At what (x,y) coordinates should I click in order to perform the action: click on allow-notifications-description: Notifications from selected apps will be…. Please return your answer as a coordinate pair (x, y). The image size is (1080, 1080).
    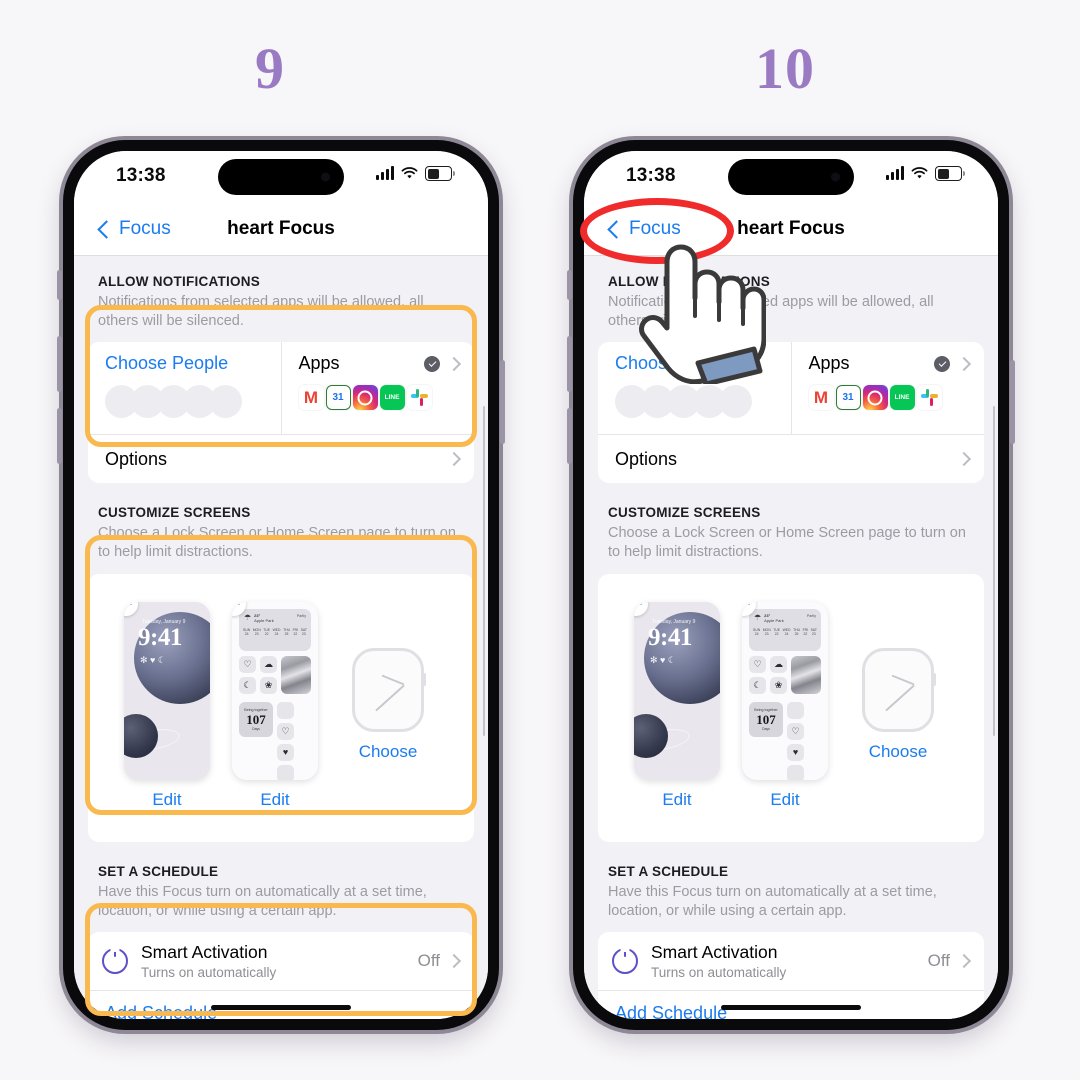
    Looking at the image, I should click on (771, 312).